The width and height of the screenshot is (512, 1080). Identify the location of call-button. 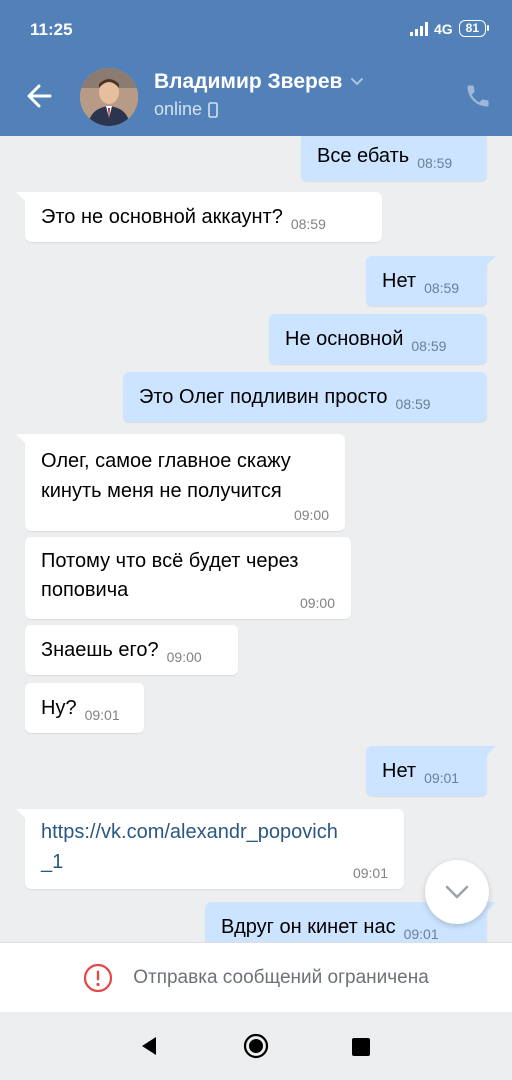
(478, 96).